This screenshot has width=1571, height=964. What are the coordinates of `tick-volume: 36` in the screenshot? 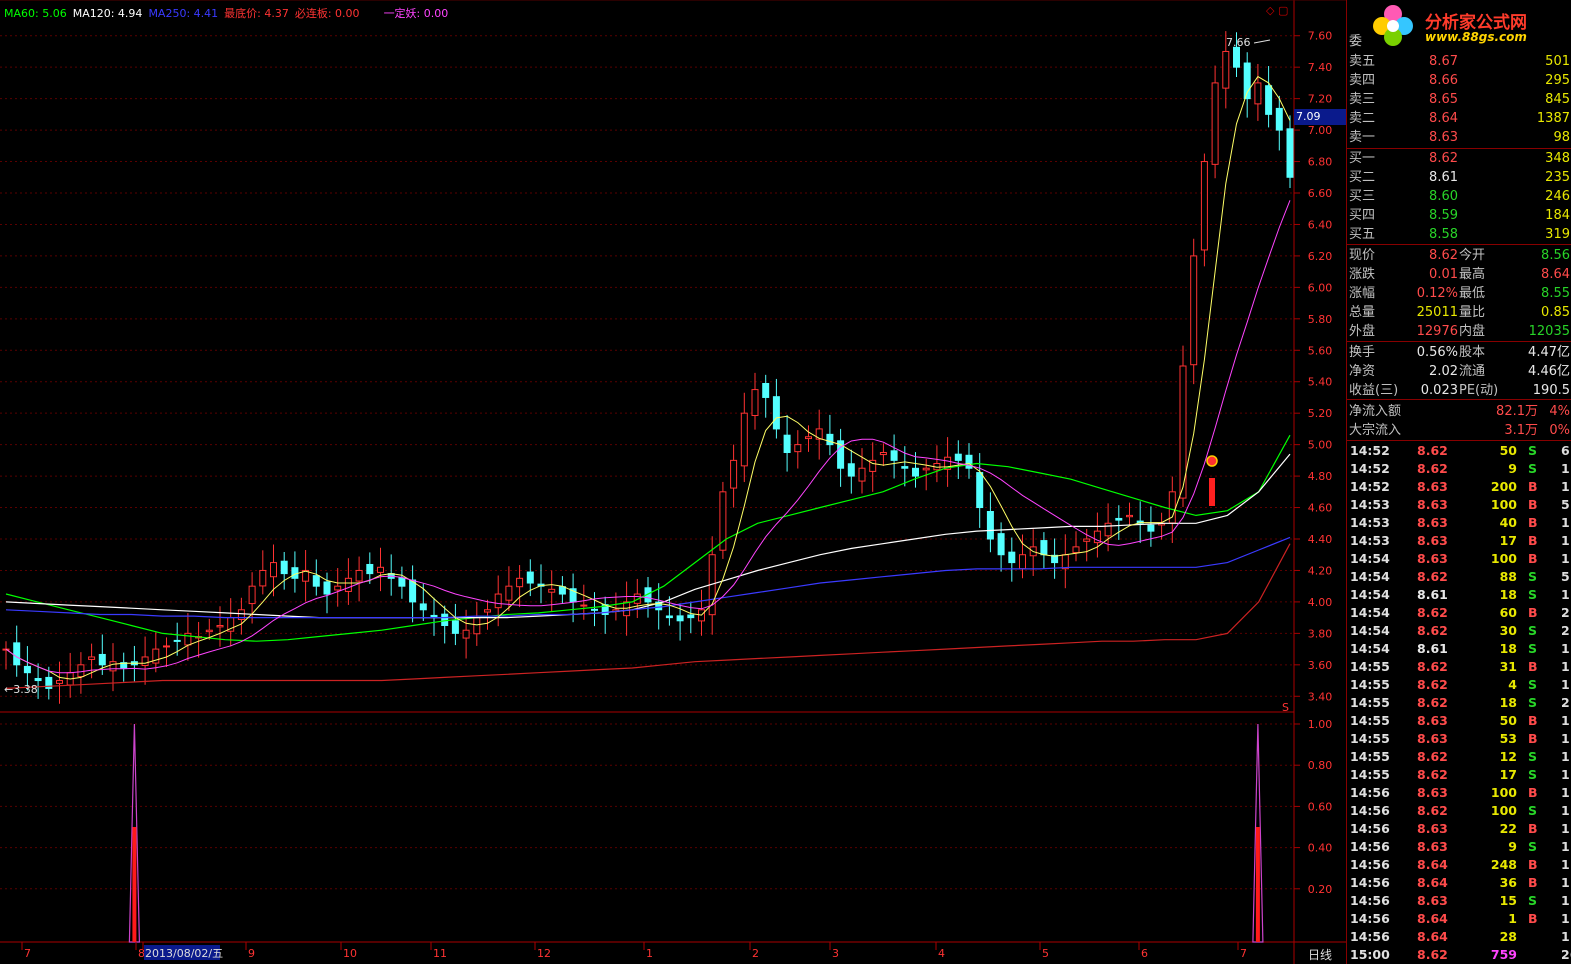 It's located at (1508, 882).